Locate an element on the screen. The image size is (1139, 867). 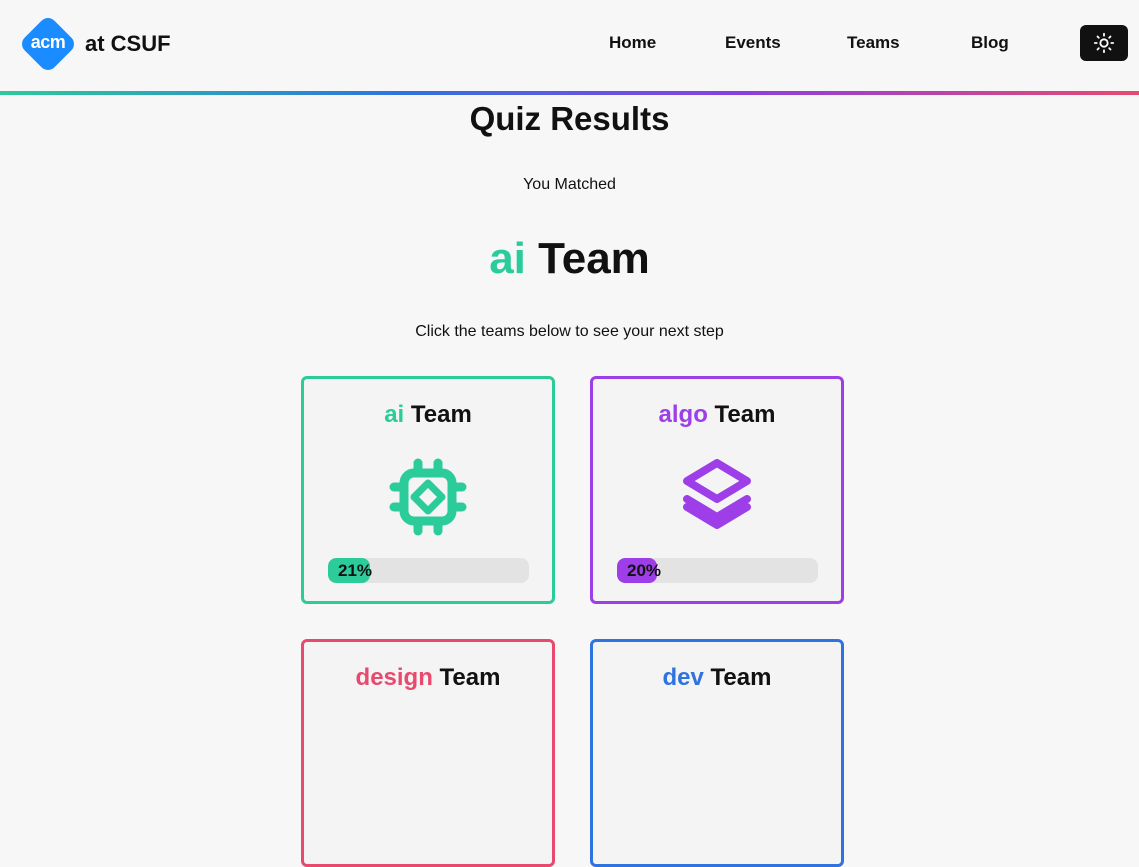
team-card-algo: algo Team 20% is located at coordinates (717, 490).